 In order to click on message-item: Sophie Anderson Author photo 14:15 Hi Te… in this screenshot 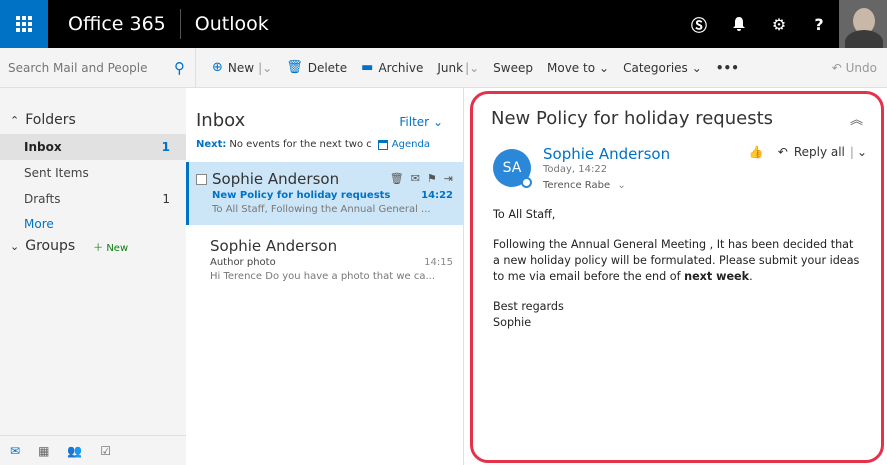, I will do `click(324, 260)`.